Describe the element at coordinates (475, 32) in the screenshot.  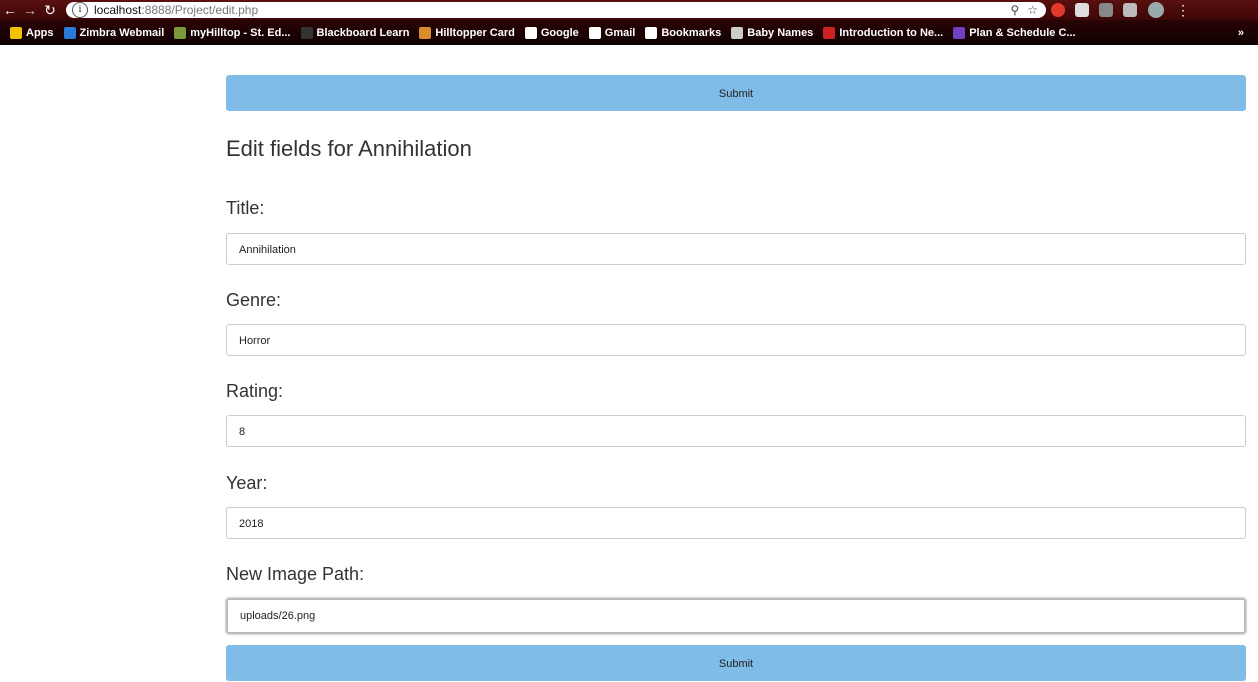
I see `bookmark-label: Hilltopper Card` at that location.